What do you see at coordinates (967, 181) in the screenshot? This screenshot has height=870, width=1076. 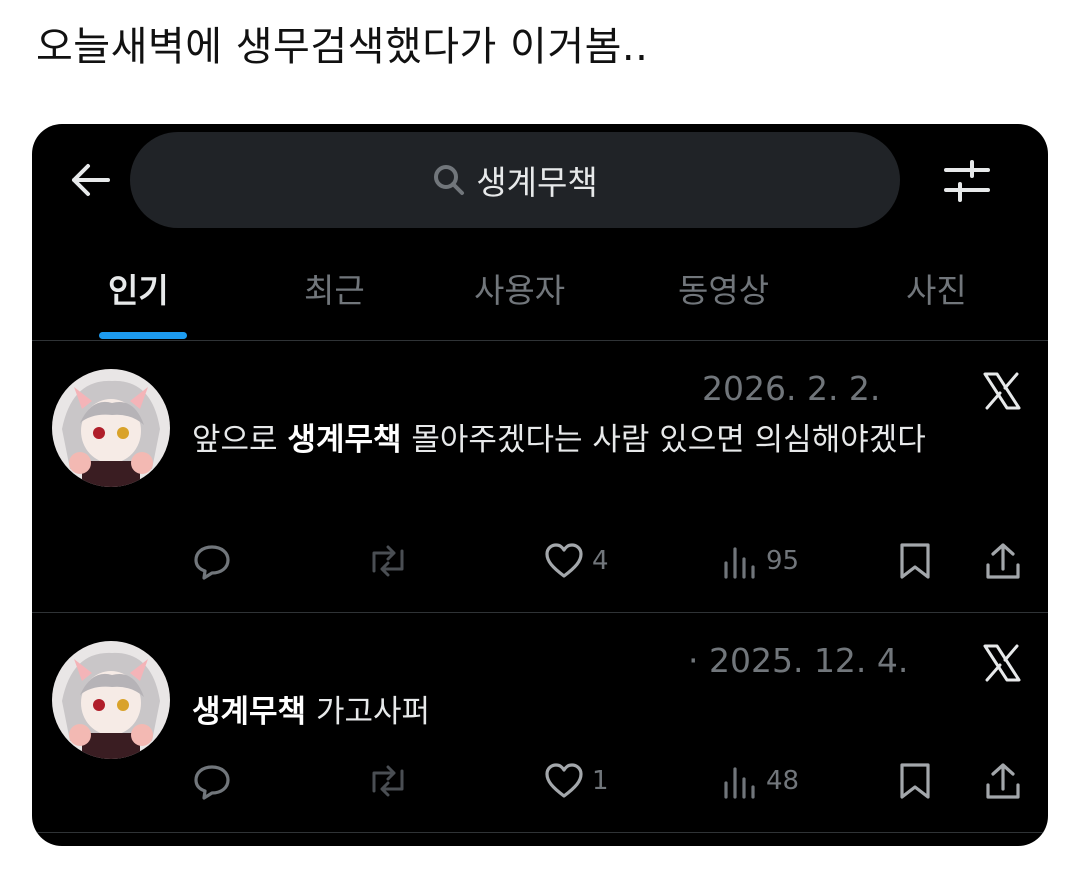 I see `filter-settings-icon` at bounding box center [967, 181].